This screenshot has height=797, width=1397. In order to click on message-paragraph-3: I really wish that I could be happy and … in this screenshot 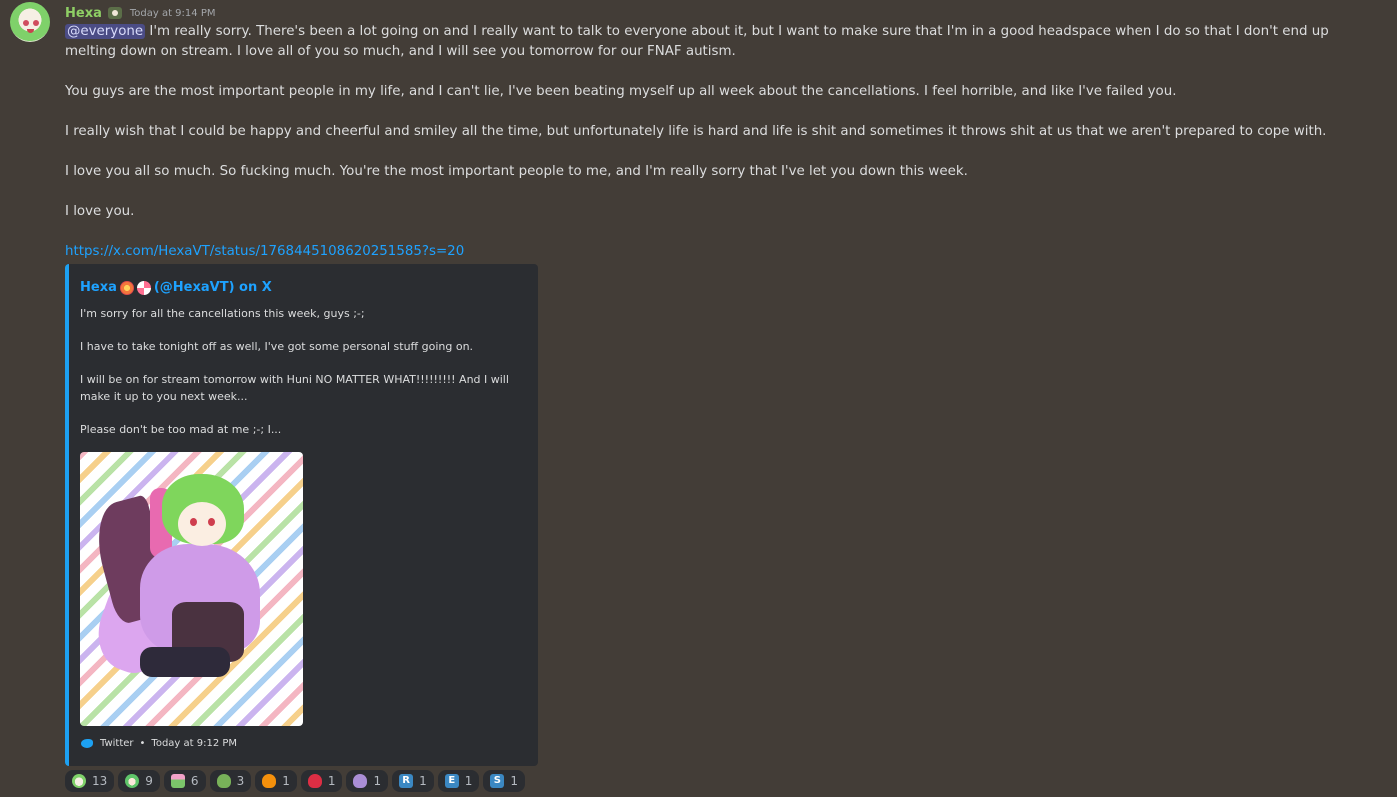, I will do `click(696, 131)`.